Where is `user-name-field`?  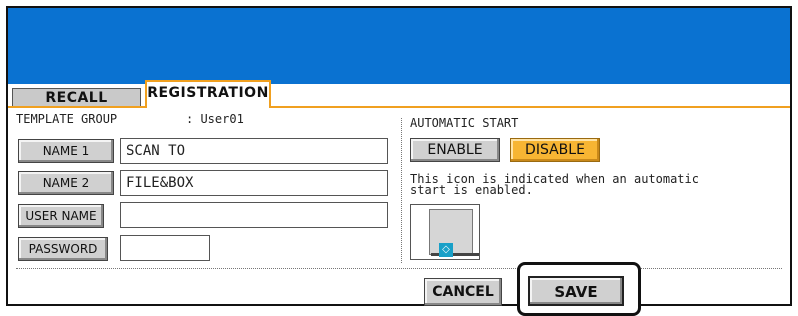
user-name-field is located at coordinates (254, 215).